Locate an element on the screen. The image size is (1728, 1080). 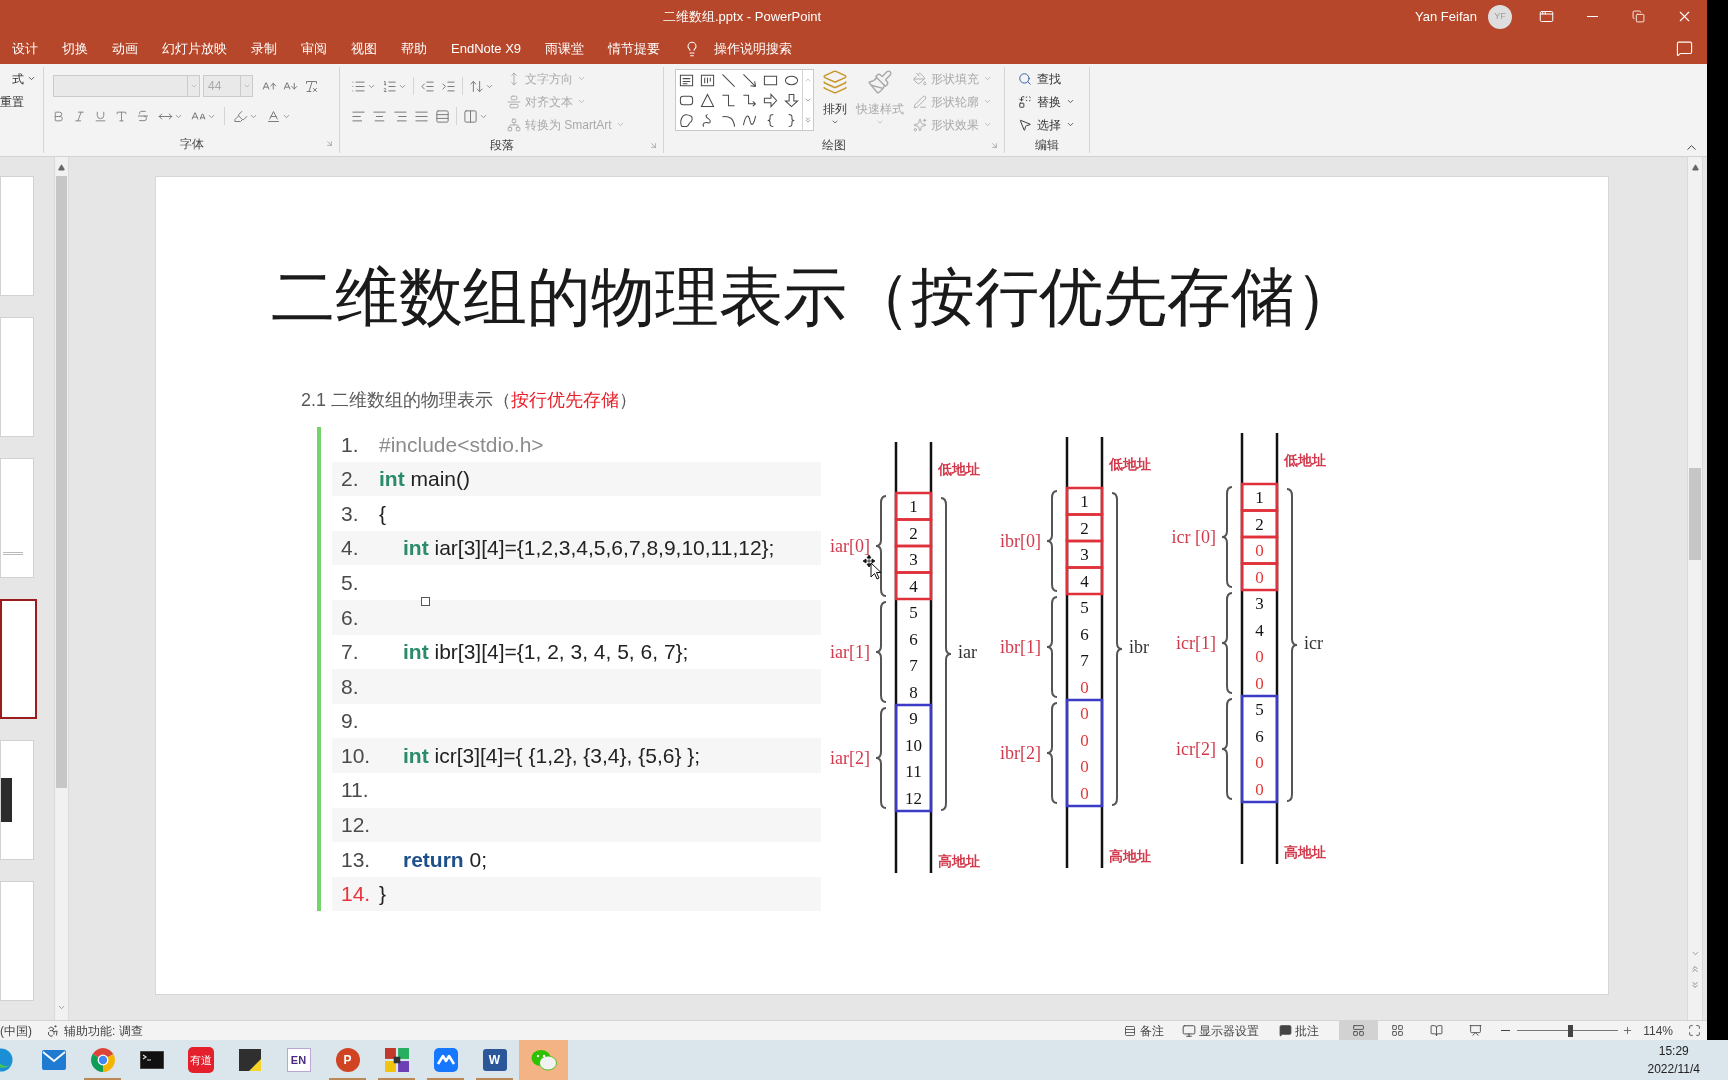
clock-date: 2022/11/4 is located at coordinates (1673, 1069).